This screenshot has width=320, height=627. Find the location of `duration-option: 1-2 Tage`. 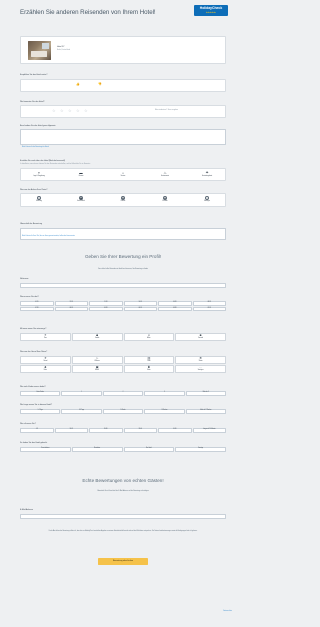

duration-option: 1-2 Tage is located at coordinates (40, 411).